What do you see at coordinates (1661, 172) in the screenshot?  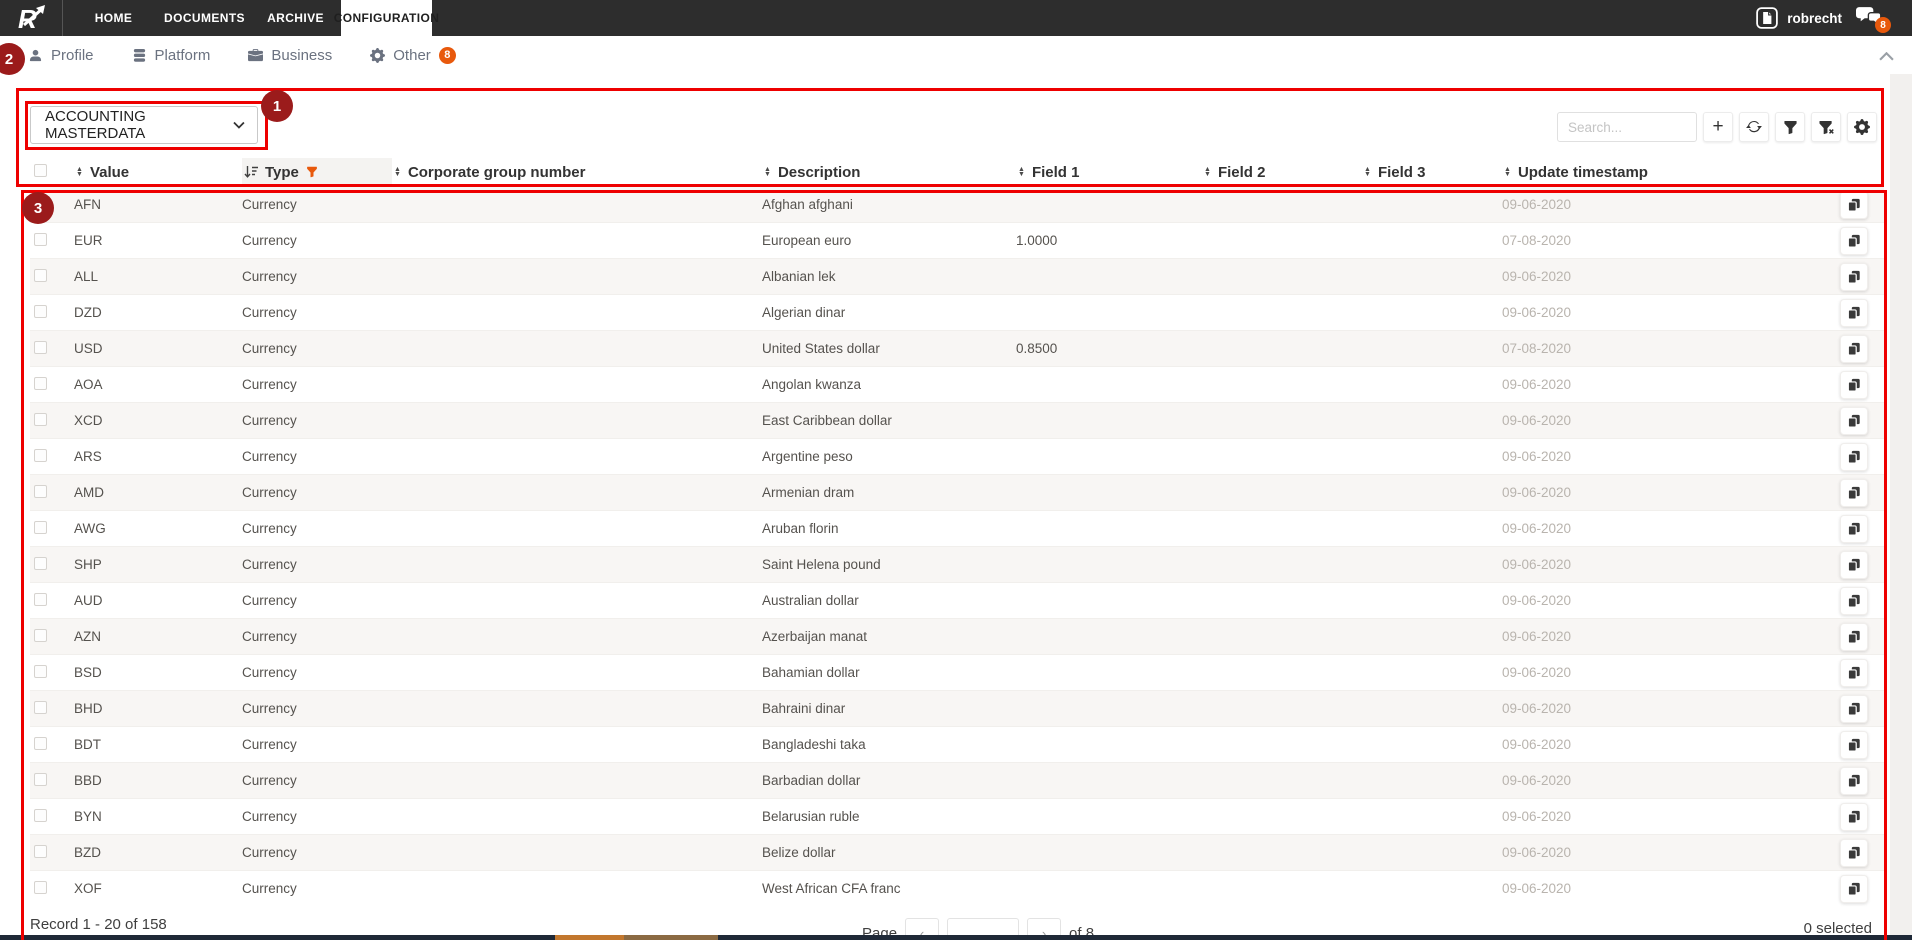 I see `column-header-update-timestamp: ▲ ▼ Update timestamp` at bounding box center [1661, 172].